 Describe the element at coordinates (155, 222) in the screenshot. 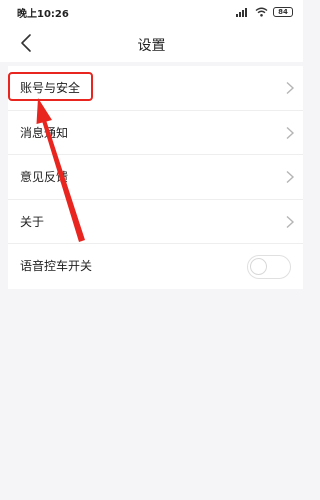

I see `settings-item-about: 关于` at that location.